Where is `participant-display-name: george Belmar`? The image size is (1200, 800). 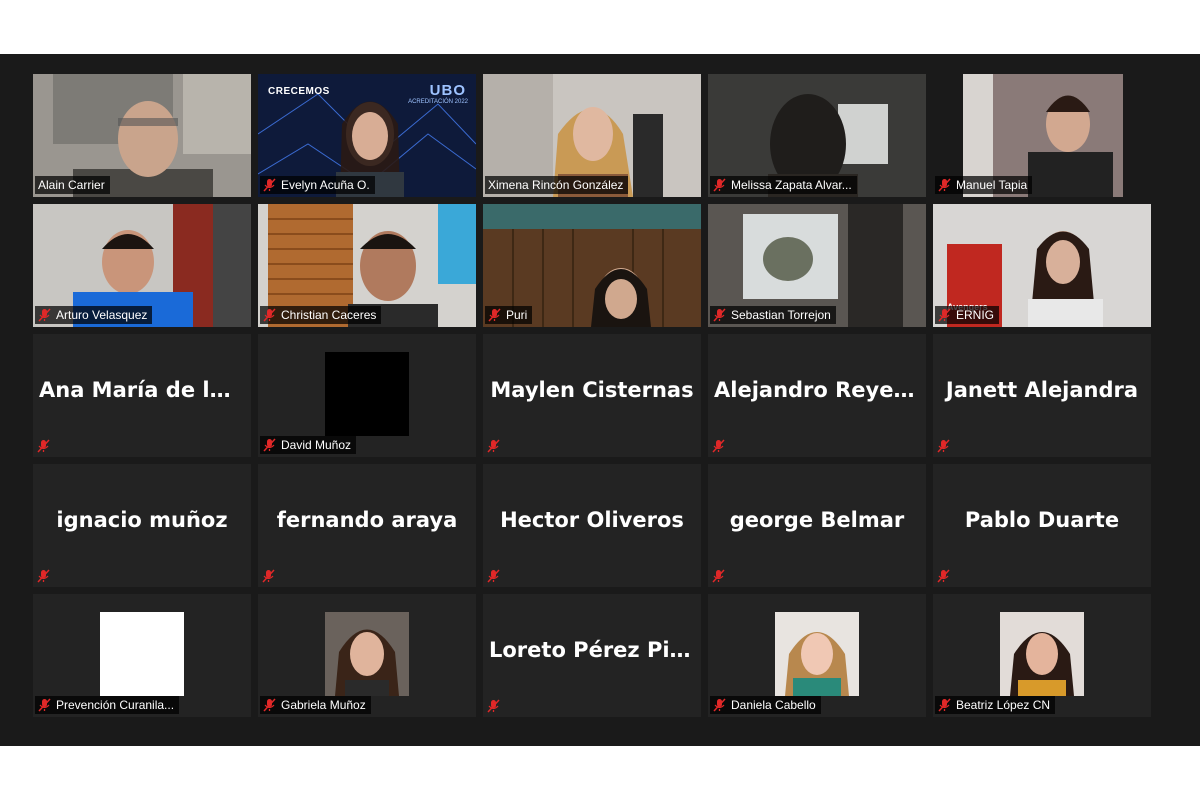
participant-display-name: george Belmar is located at coordinates (817, 520).